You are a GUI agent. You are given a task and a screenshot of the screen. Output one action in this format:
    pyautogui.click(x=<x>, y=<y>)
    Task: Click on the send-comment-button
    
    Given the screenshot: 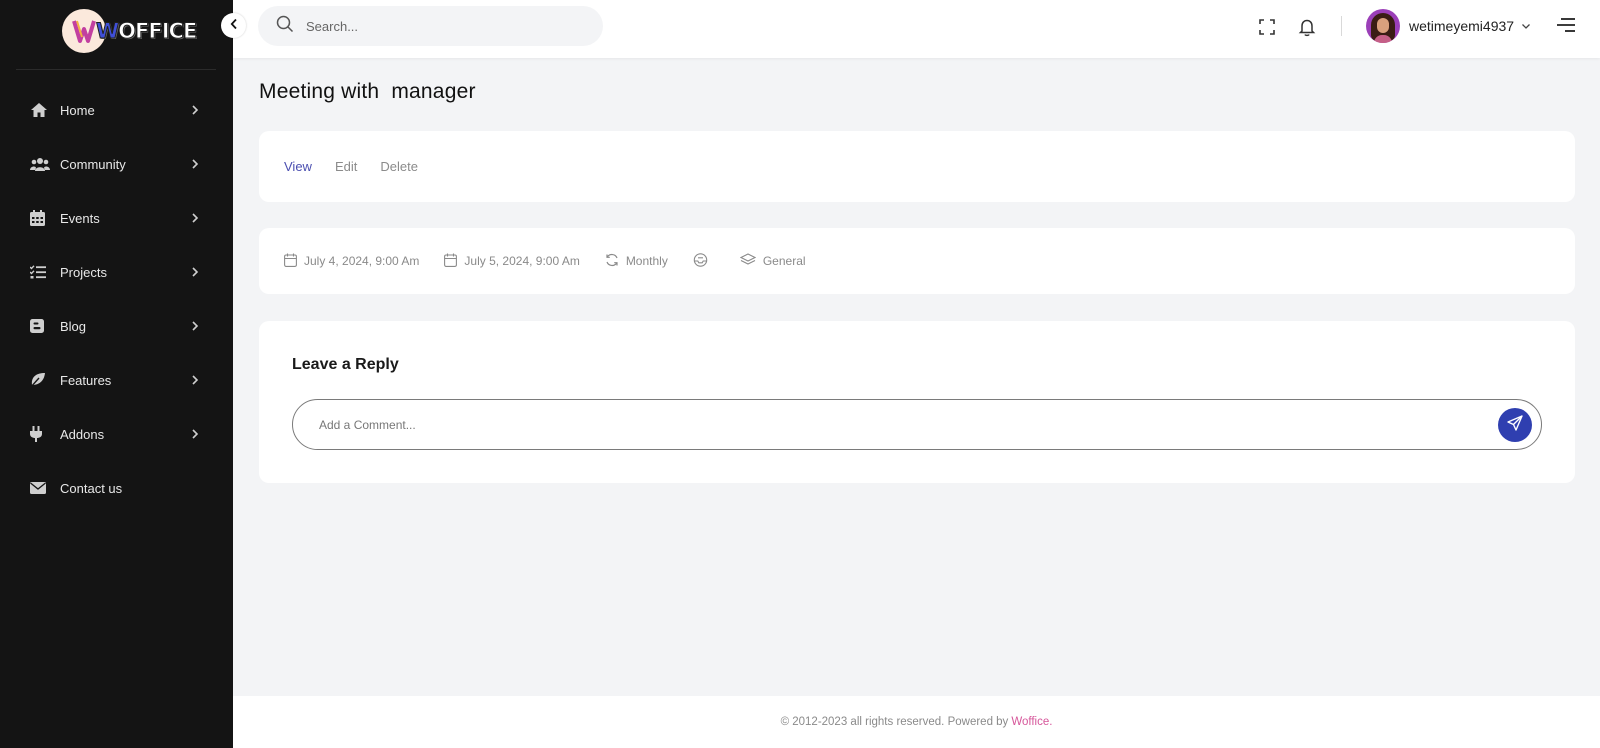 What is the action you would take?
    pyautogui.click(x=1515, y=425)
    